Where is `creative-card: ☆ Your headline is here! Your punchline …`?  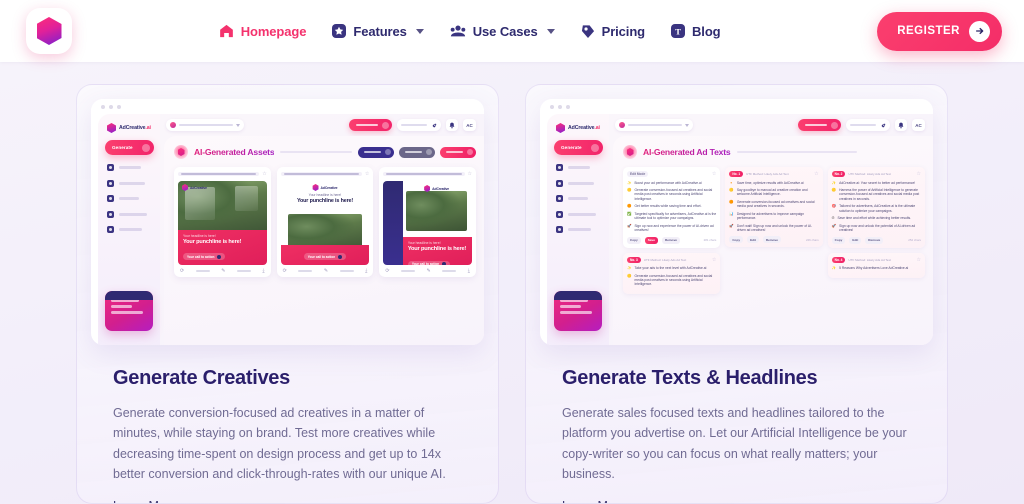
creative-card: ☆ Your headline is here! Your punchline … is located at coordinates (325, 222).